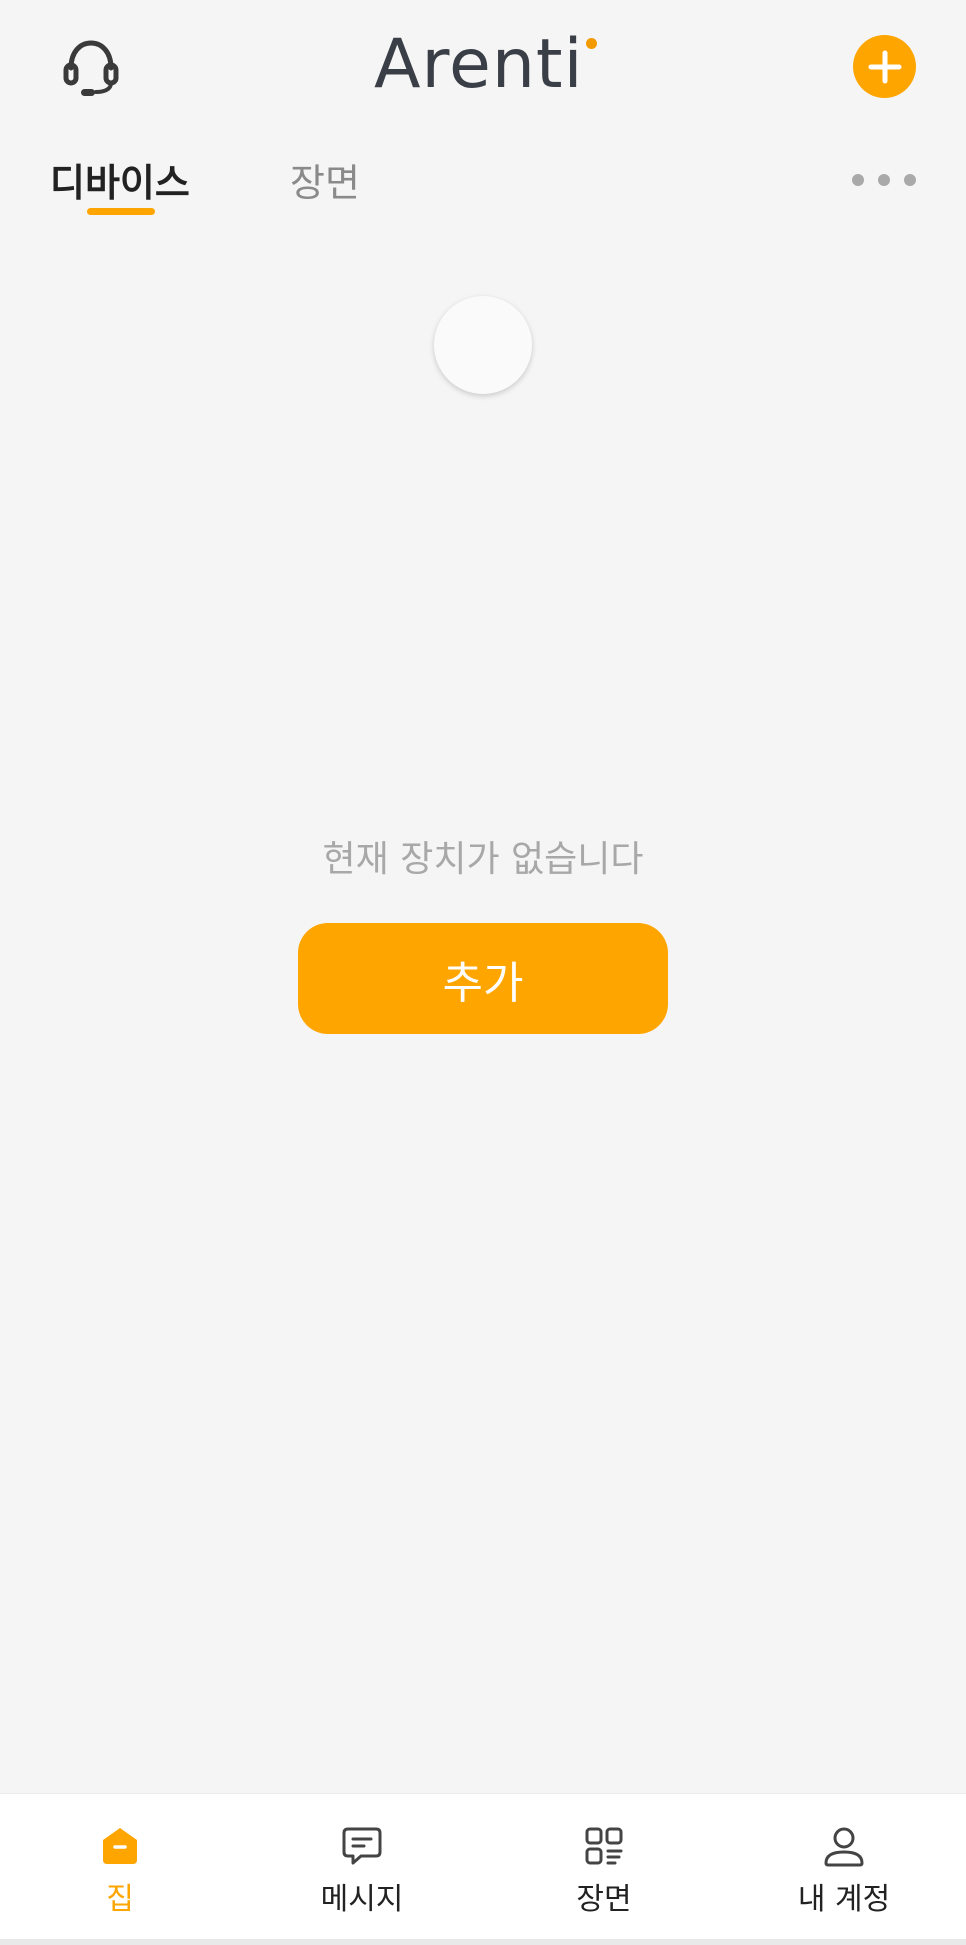 This screenshot has width=966, height=1945. What do you see at coordinates (844, 1899) in the screenshot?
I see `nav-label-account: 내 계정` at bounding box center [844, 1899].